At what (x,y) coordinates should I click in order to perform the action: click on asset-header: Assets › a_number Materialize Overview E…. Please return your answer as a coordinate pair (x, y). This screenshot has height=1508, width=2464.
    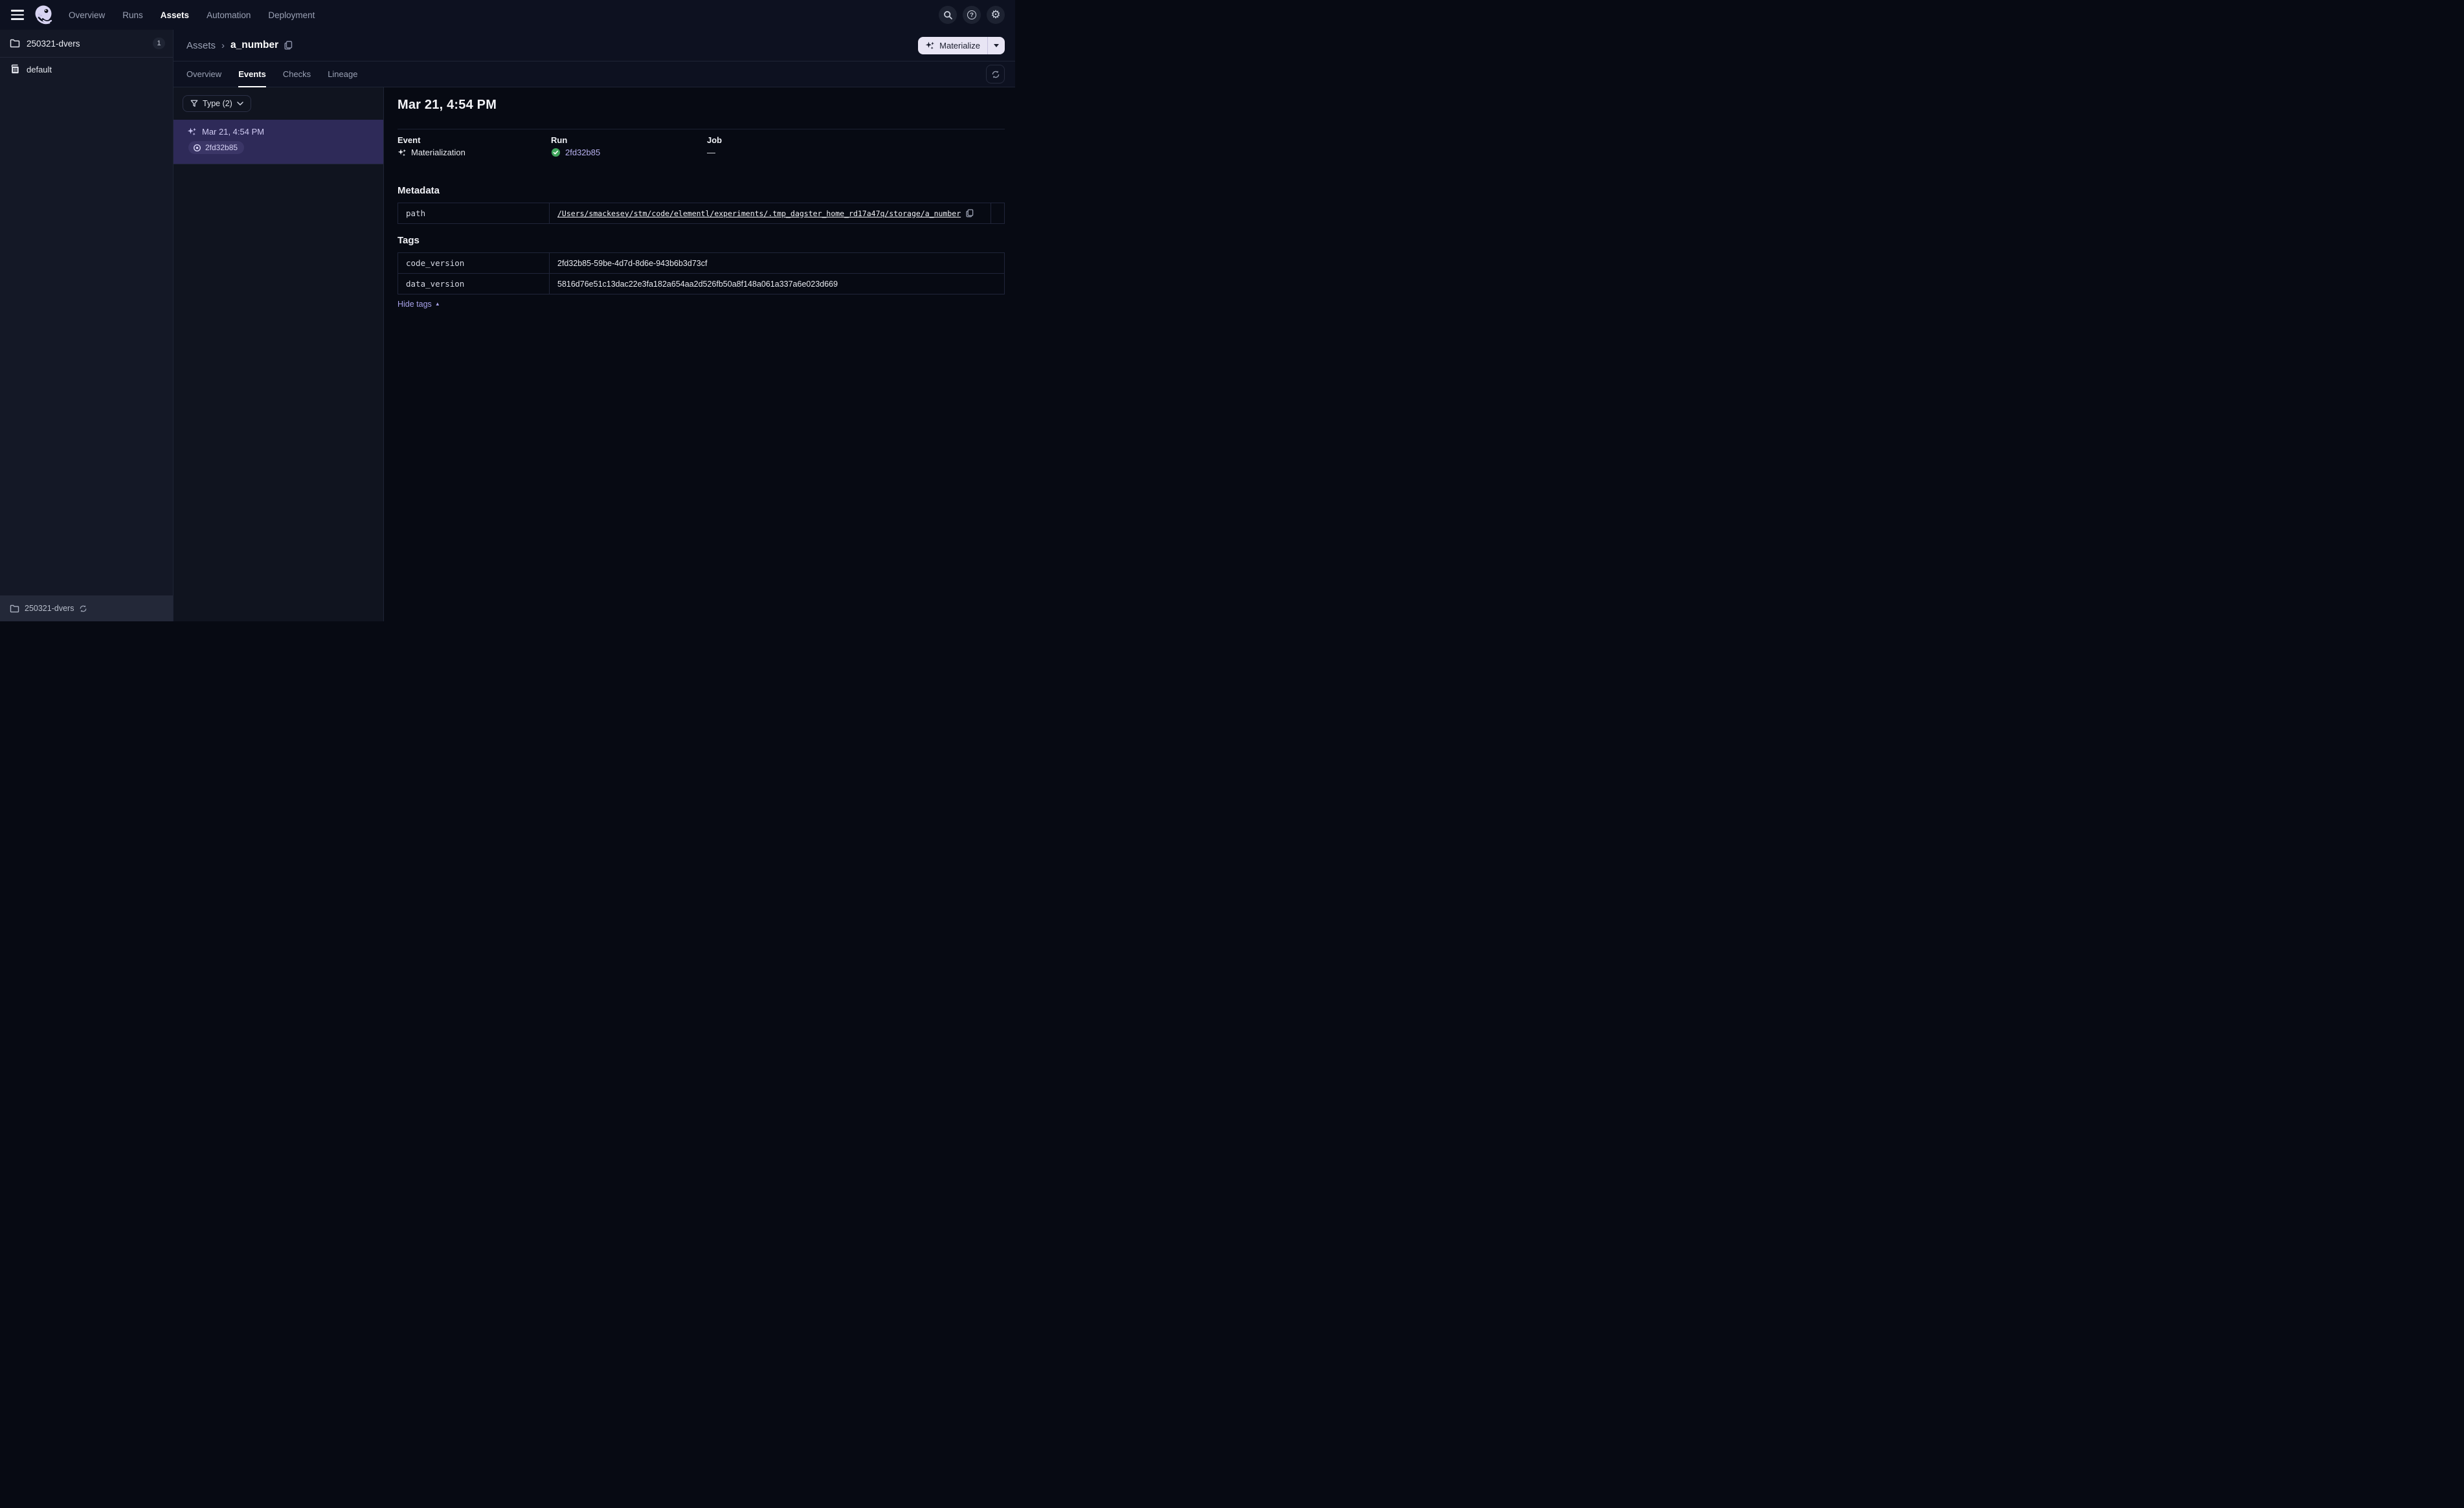
    Looking at the image, I should click on (594, 59).